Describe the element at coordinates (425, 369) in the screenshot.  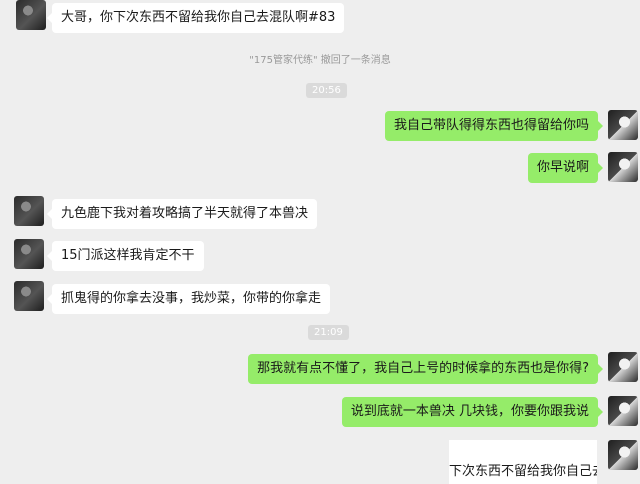
I see `message-bubble-outgoing: 那我就有点不懂了，我自己上号的时候拿的东西也是你得?` at that location.